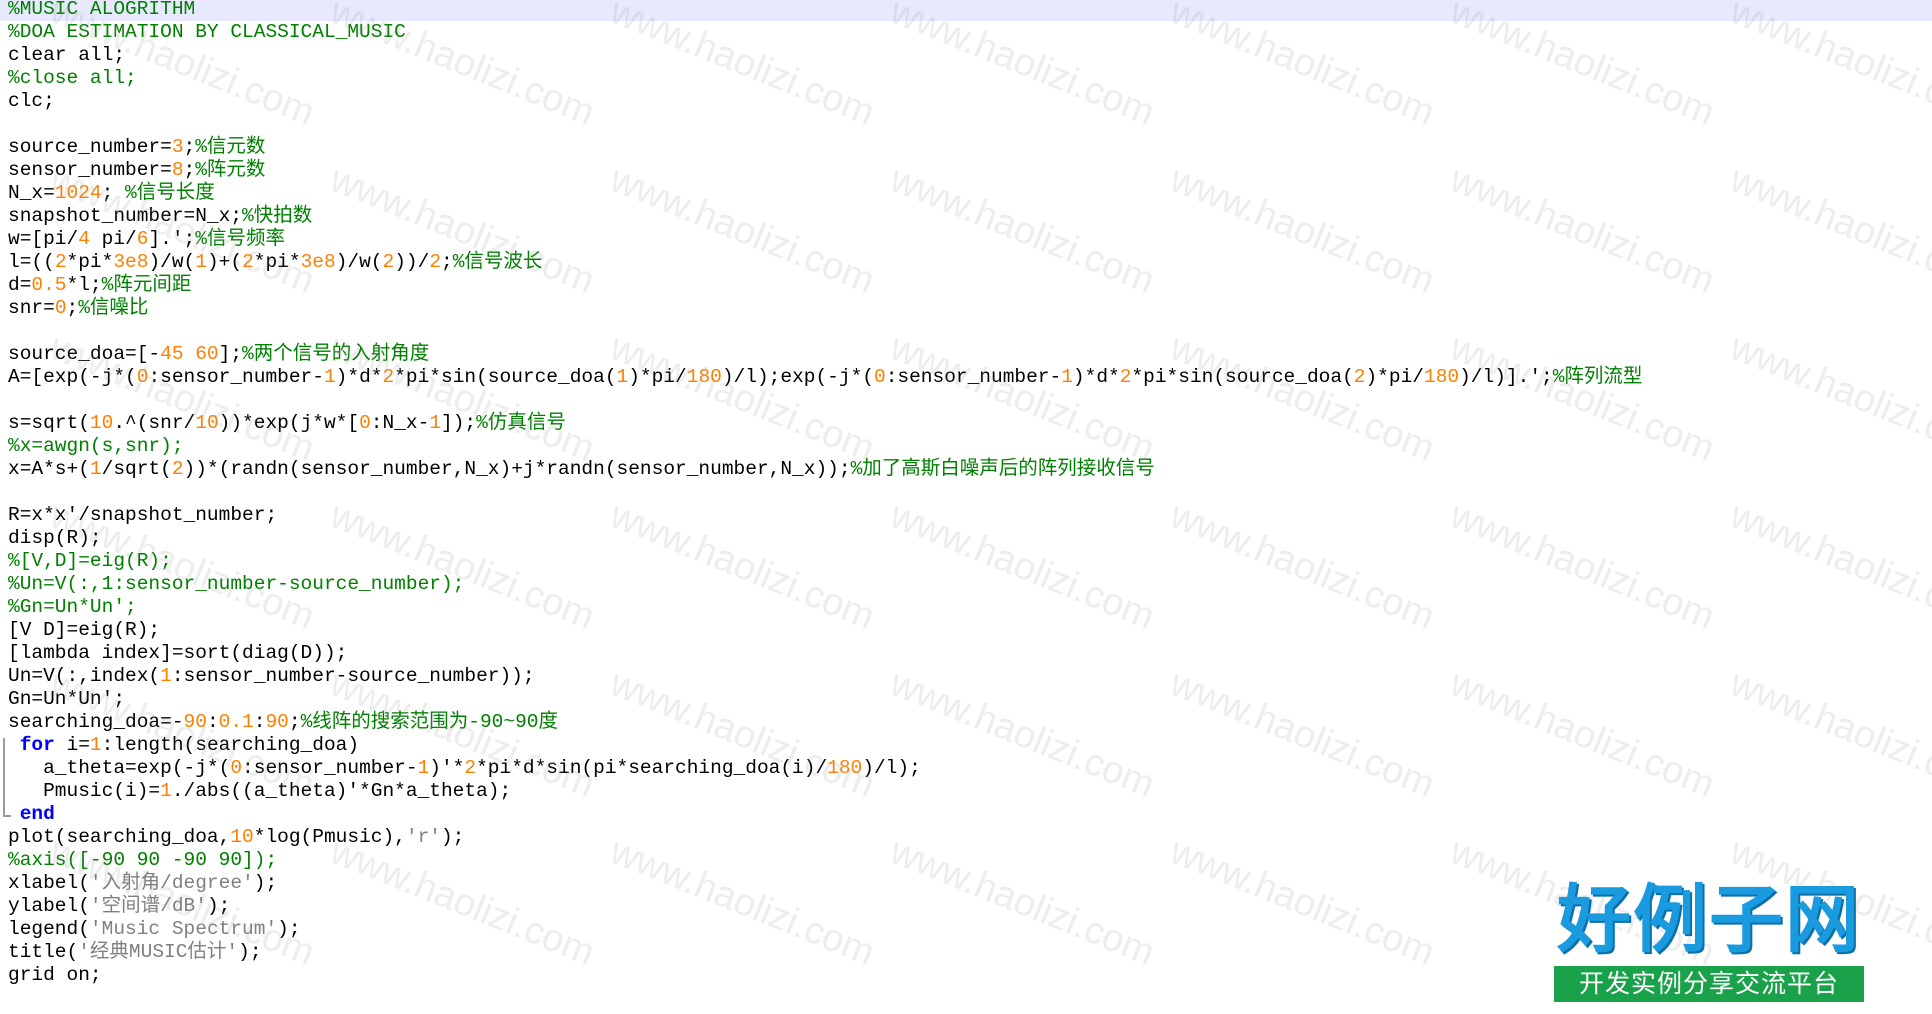 Image resolution: width=1932 pixels, height=1014 pixels. What do you see at coordinates (78, 308) in the screenshot?
I see `code-line: snr=0;%信噪比` at bounding box center [78, 308].